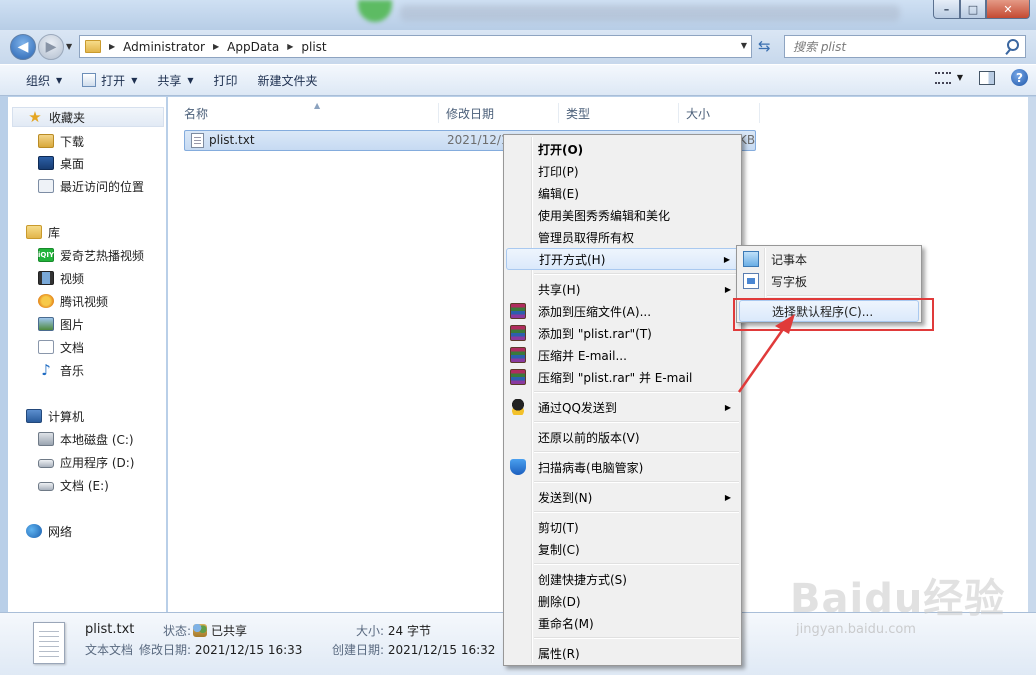 This screenshot has height=675, width=1036. I want to click on details-size: 大小: 24 字节, so click(393, 630).